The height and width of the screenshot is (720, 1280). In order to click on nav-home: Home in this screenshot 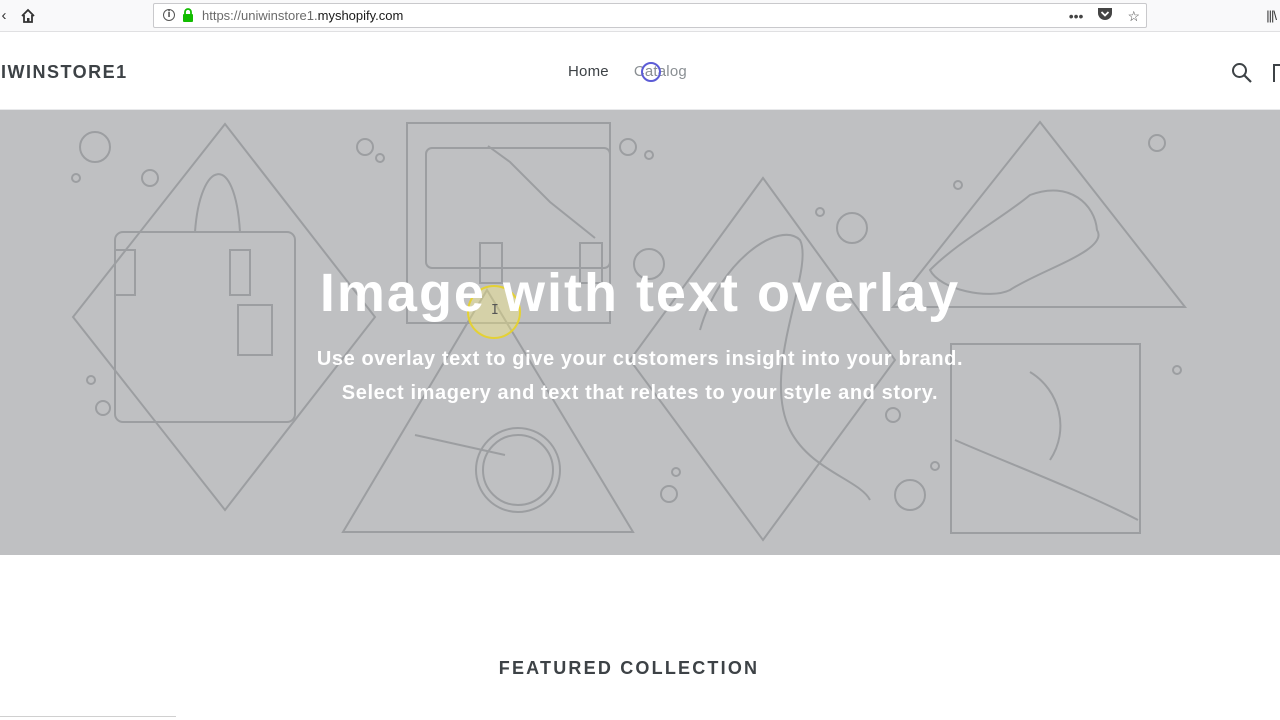, I will do `click(588, 71)`.